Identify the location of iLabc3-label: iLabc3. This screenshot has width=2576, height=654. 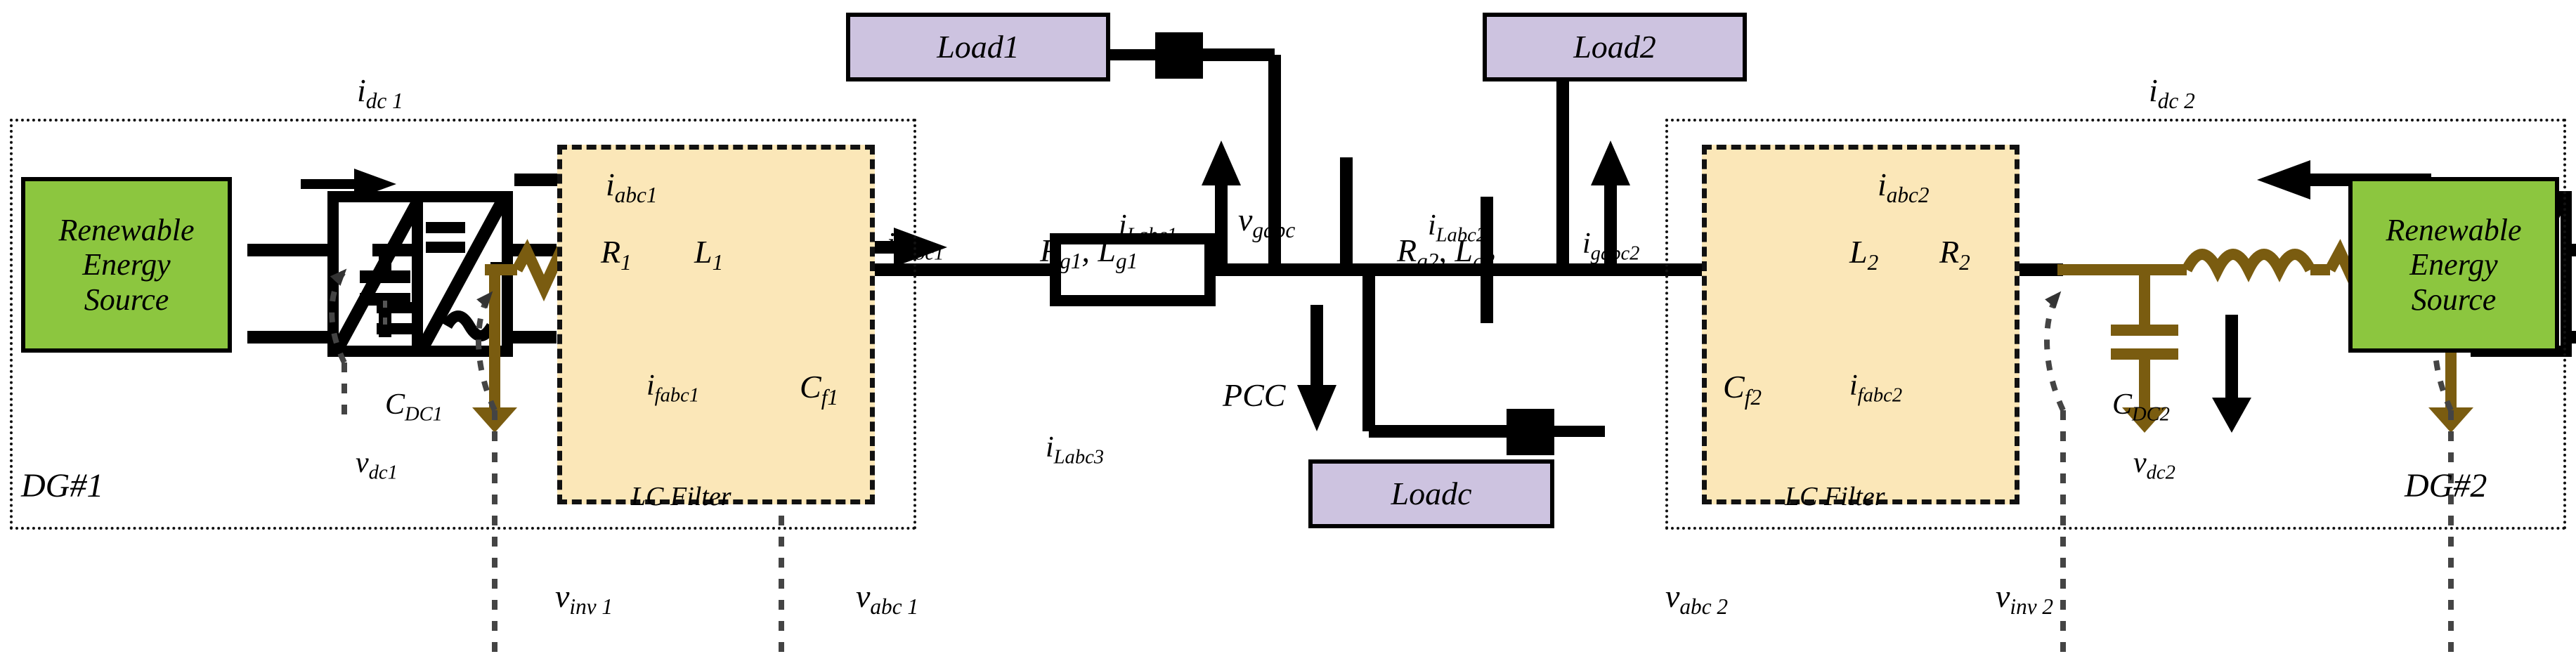
(1075, 451).